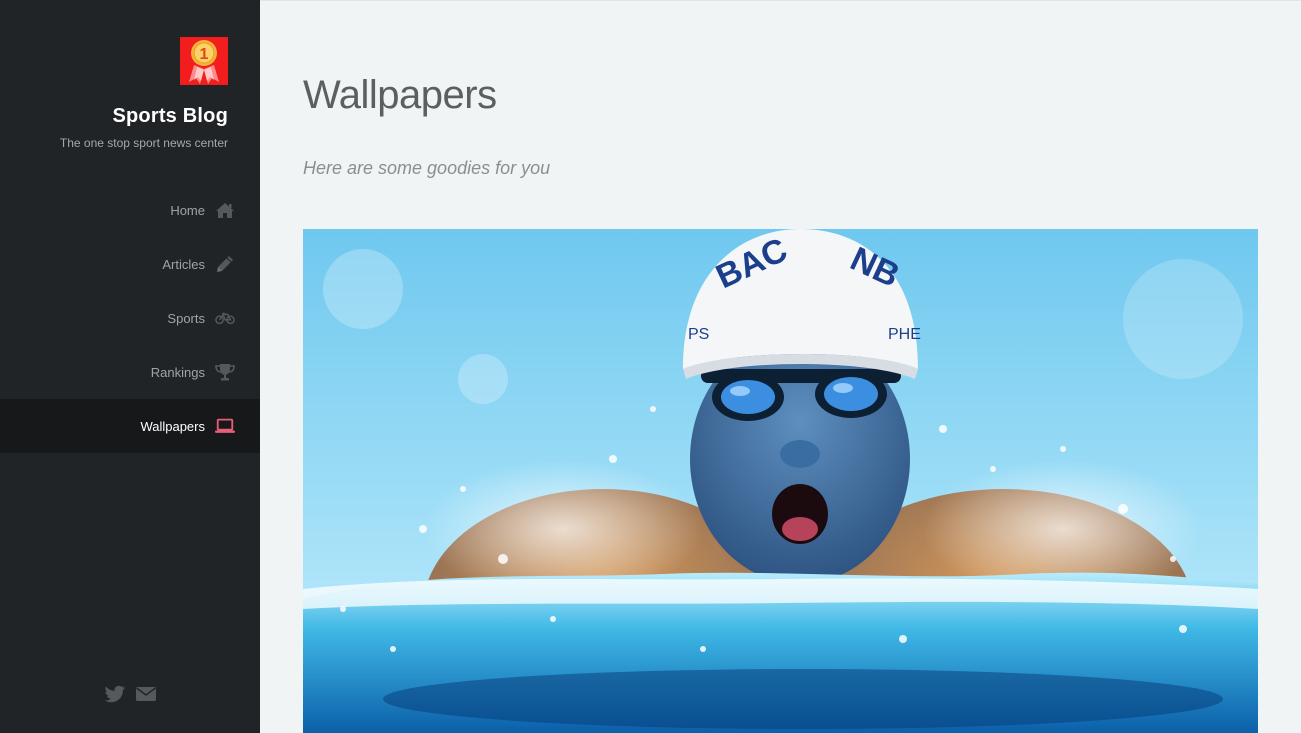 This screenshot has height=733, width=1301. What do you see at coordinates (225, 264) in the screenshot?
I see `pencil-icon` at bounding box center [225, 264].